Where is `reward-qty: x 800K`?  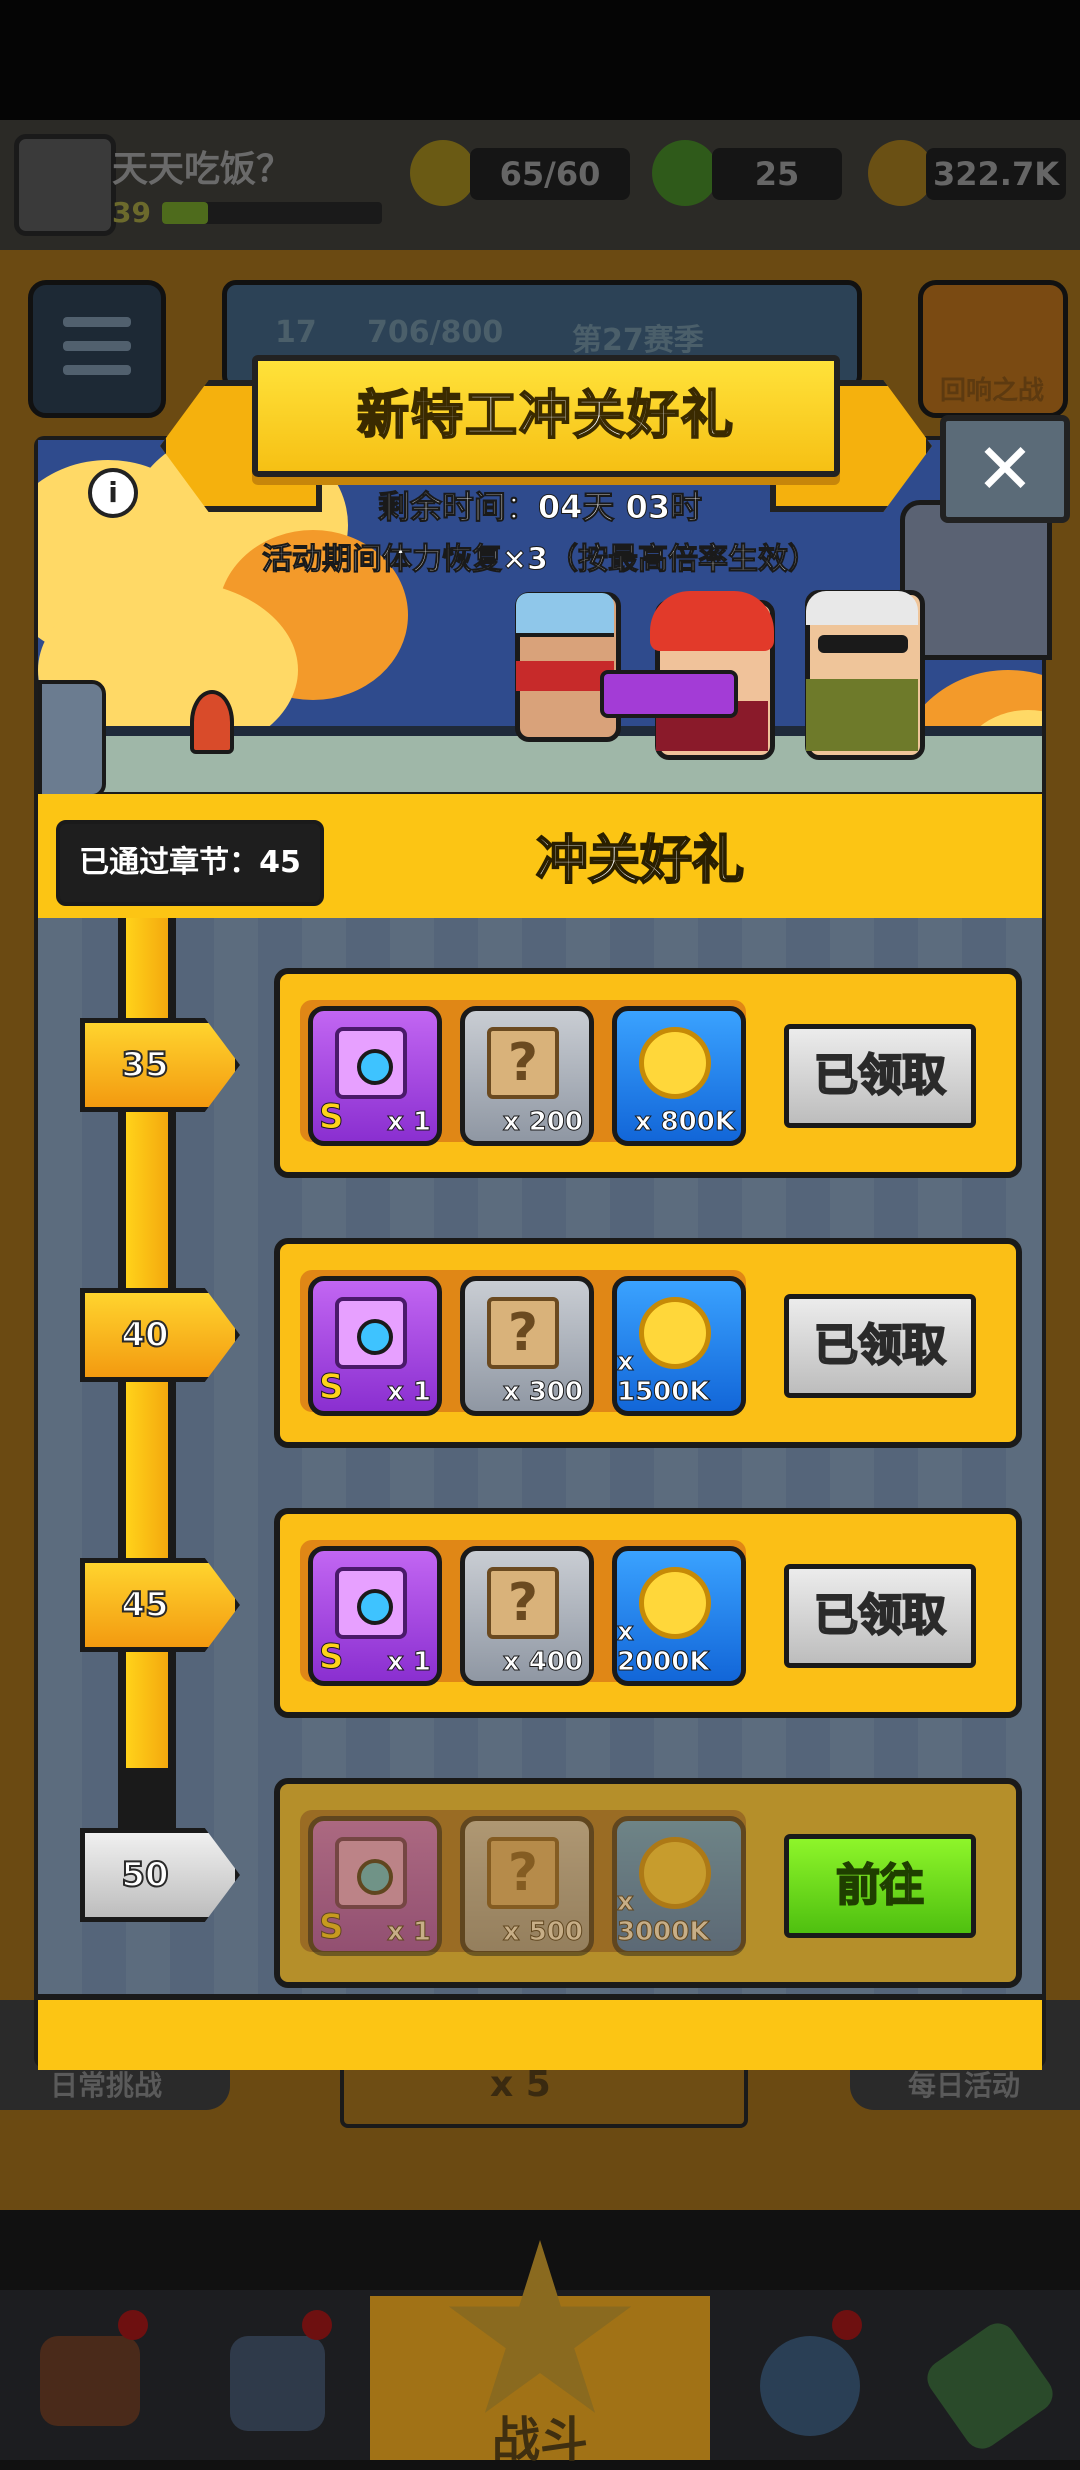 reward-qty: x 800K is located at coordinates (684, 1122).